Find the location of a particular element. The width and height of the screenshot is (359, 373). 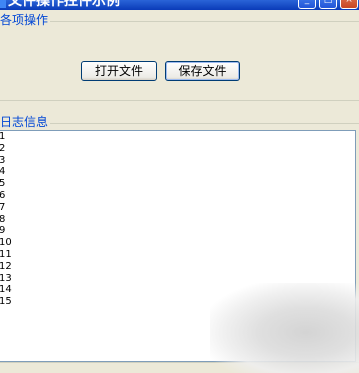

close-button: × is located at coordinates (349, 4).